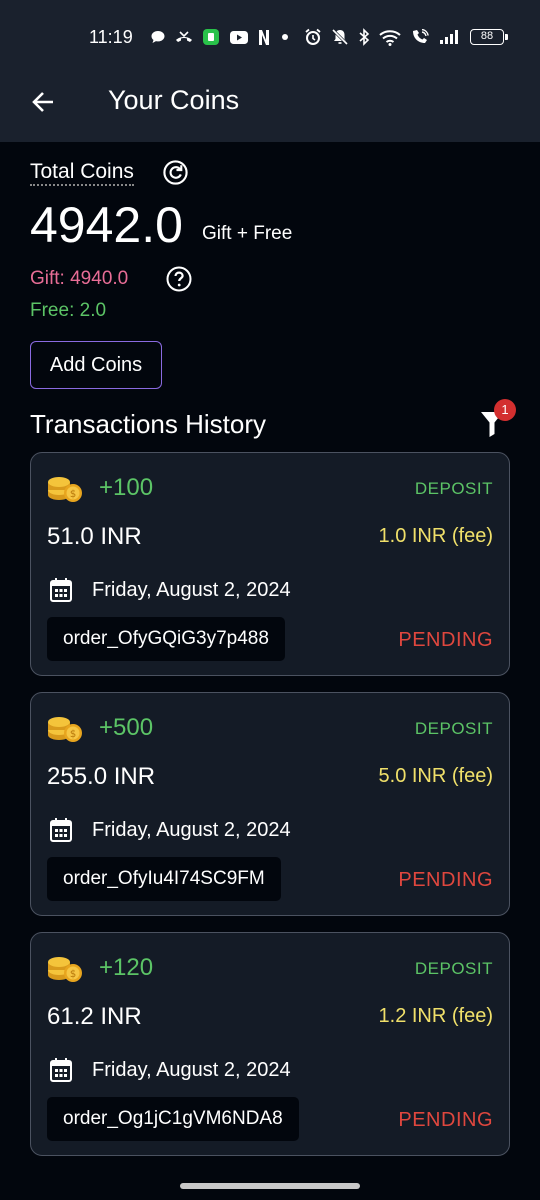 This screenshot has width=540, height=1200. What do you see at coordinates (101, 776) in the screenshot?
I see `inr-amount: 255.0 INR` at bounding box center [101, 776].